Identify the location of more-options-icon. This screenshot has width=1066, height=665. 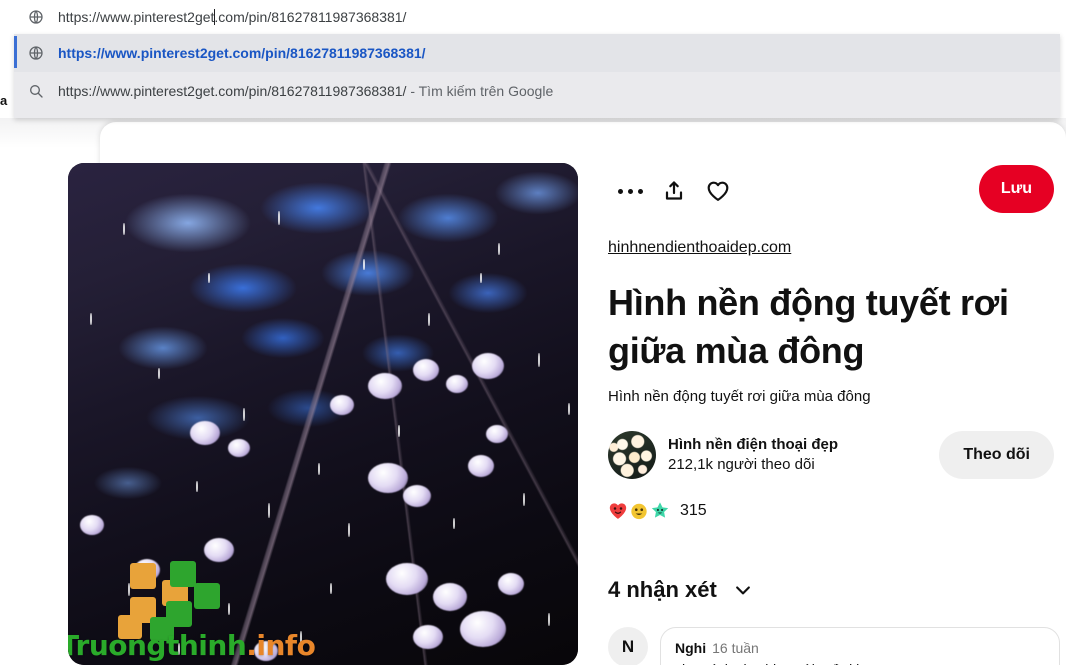
(630, 191).